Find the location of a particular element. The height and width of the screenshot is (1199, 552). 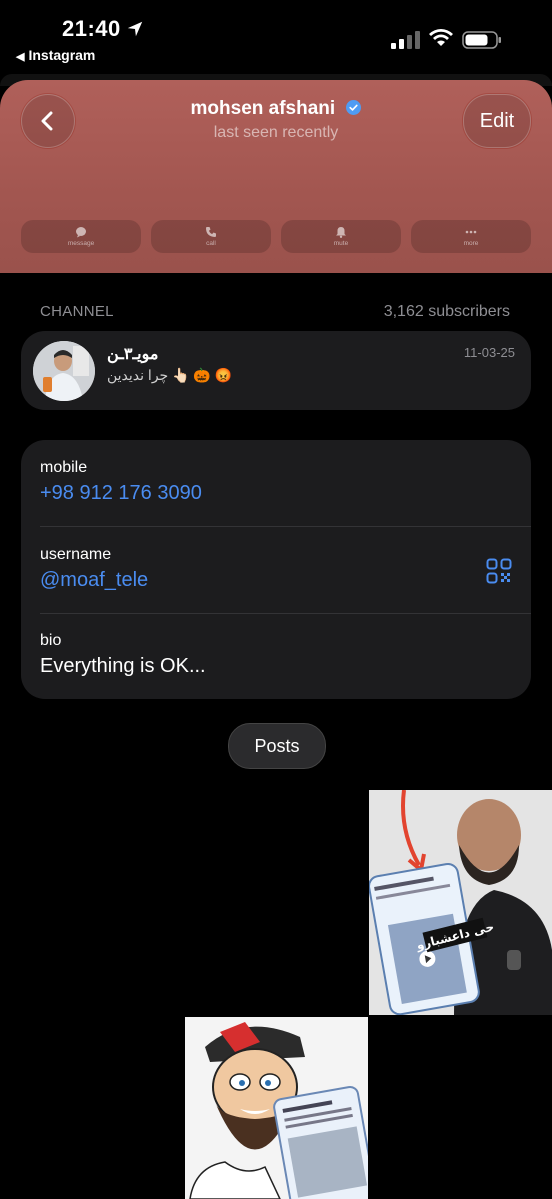

mobile-row: mobile +98 912 176 3090 is located at coordinates (121, 482).